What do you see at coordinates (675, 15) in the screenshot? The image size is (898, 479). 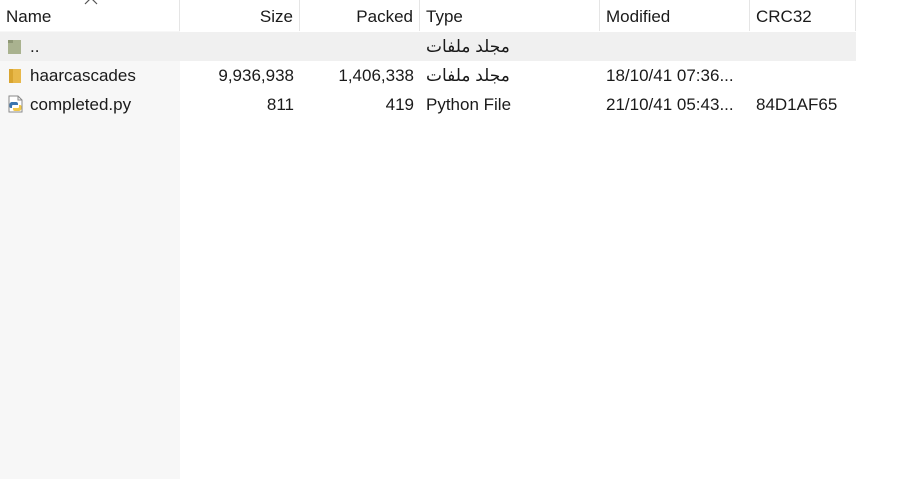 I see `column-header-modified: Modified` at bounding box center [675, 15].